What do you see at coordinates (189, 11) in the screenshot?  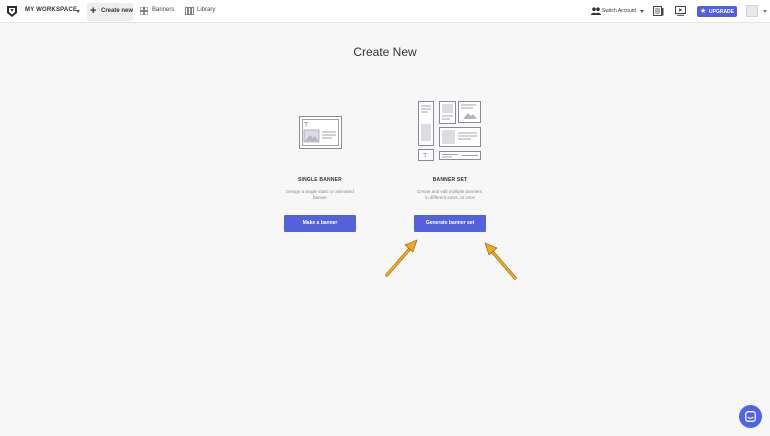 I see `library-icon` at bounding box center [189, 11].